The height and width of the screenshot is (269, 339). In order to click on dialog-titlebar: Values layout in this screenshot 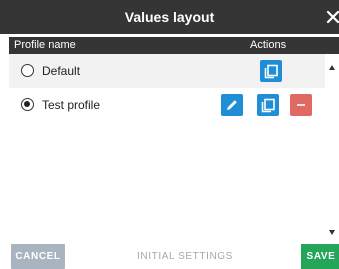, I will do `click(169, 17)`.